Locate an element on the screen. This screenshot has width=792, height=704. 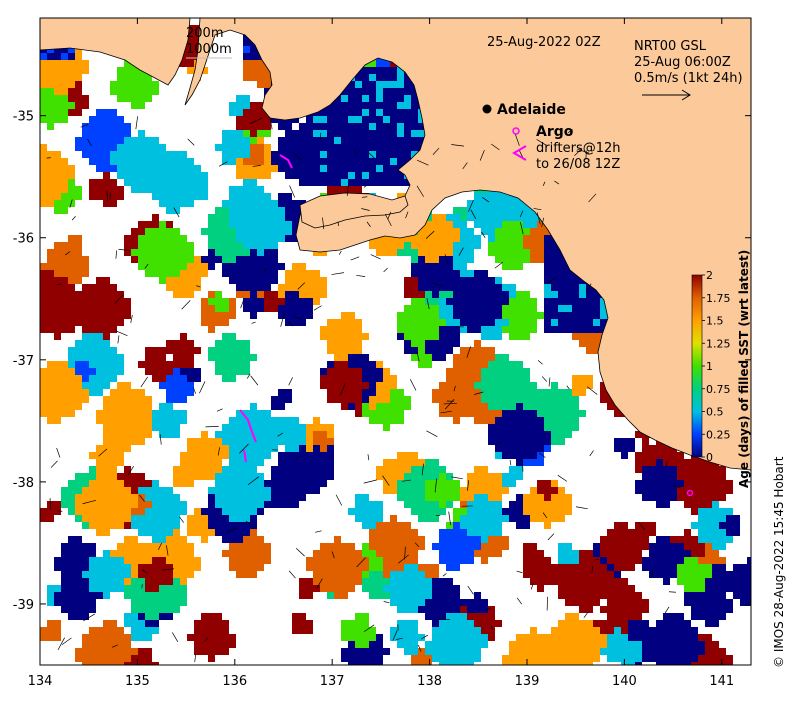
current-source-label: NRT00 GSL is located at coordinates (670, 46).